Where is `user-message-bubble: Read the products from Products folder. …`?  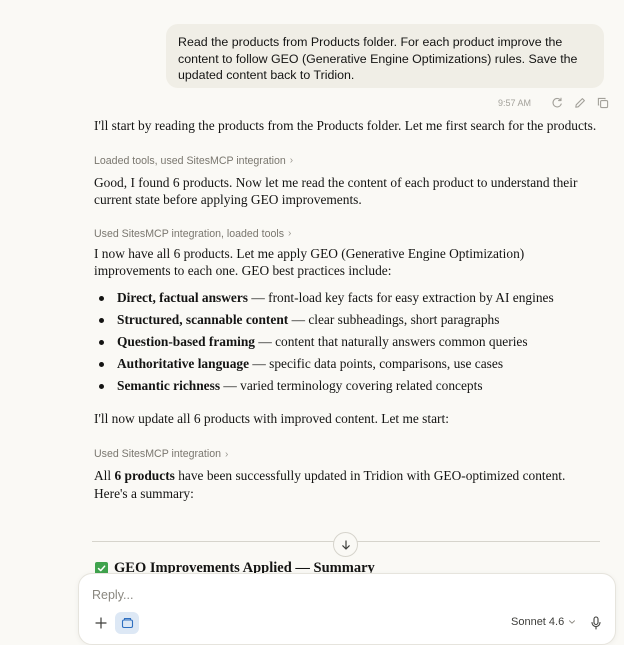
user-message-bubble: Read the products from Products folder. … is located at coordinates (385, 56).